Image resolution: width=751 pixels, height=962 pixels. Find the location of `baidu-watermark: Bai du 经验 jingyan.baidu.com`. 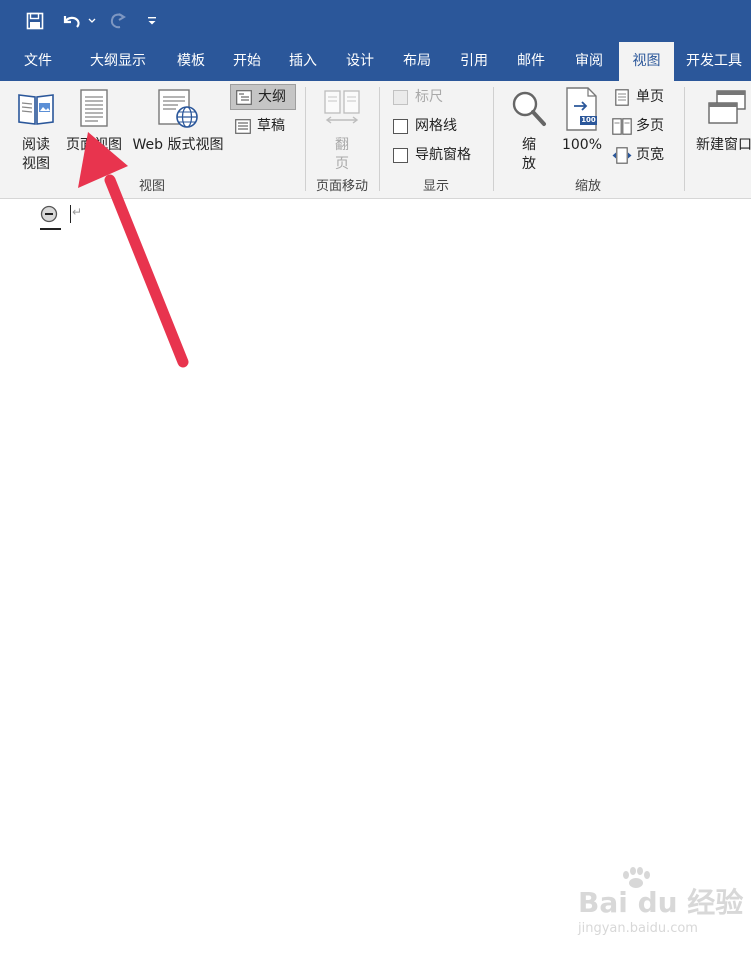

baidu-watermark: Bai du 经验 jingyan.baidu.com is located at coordinates (660, 904).